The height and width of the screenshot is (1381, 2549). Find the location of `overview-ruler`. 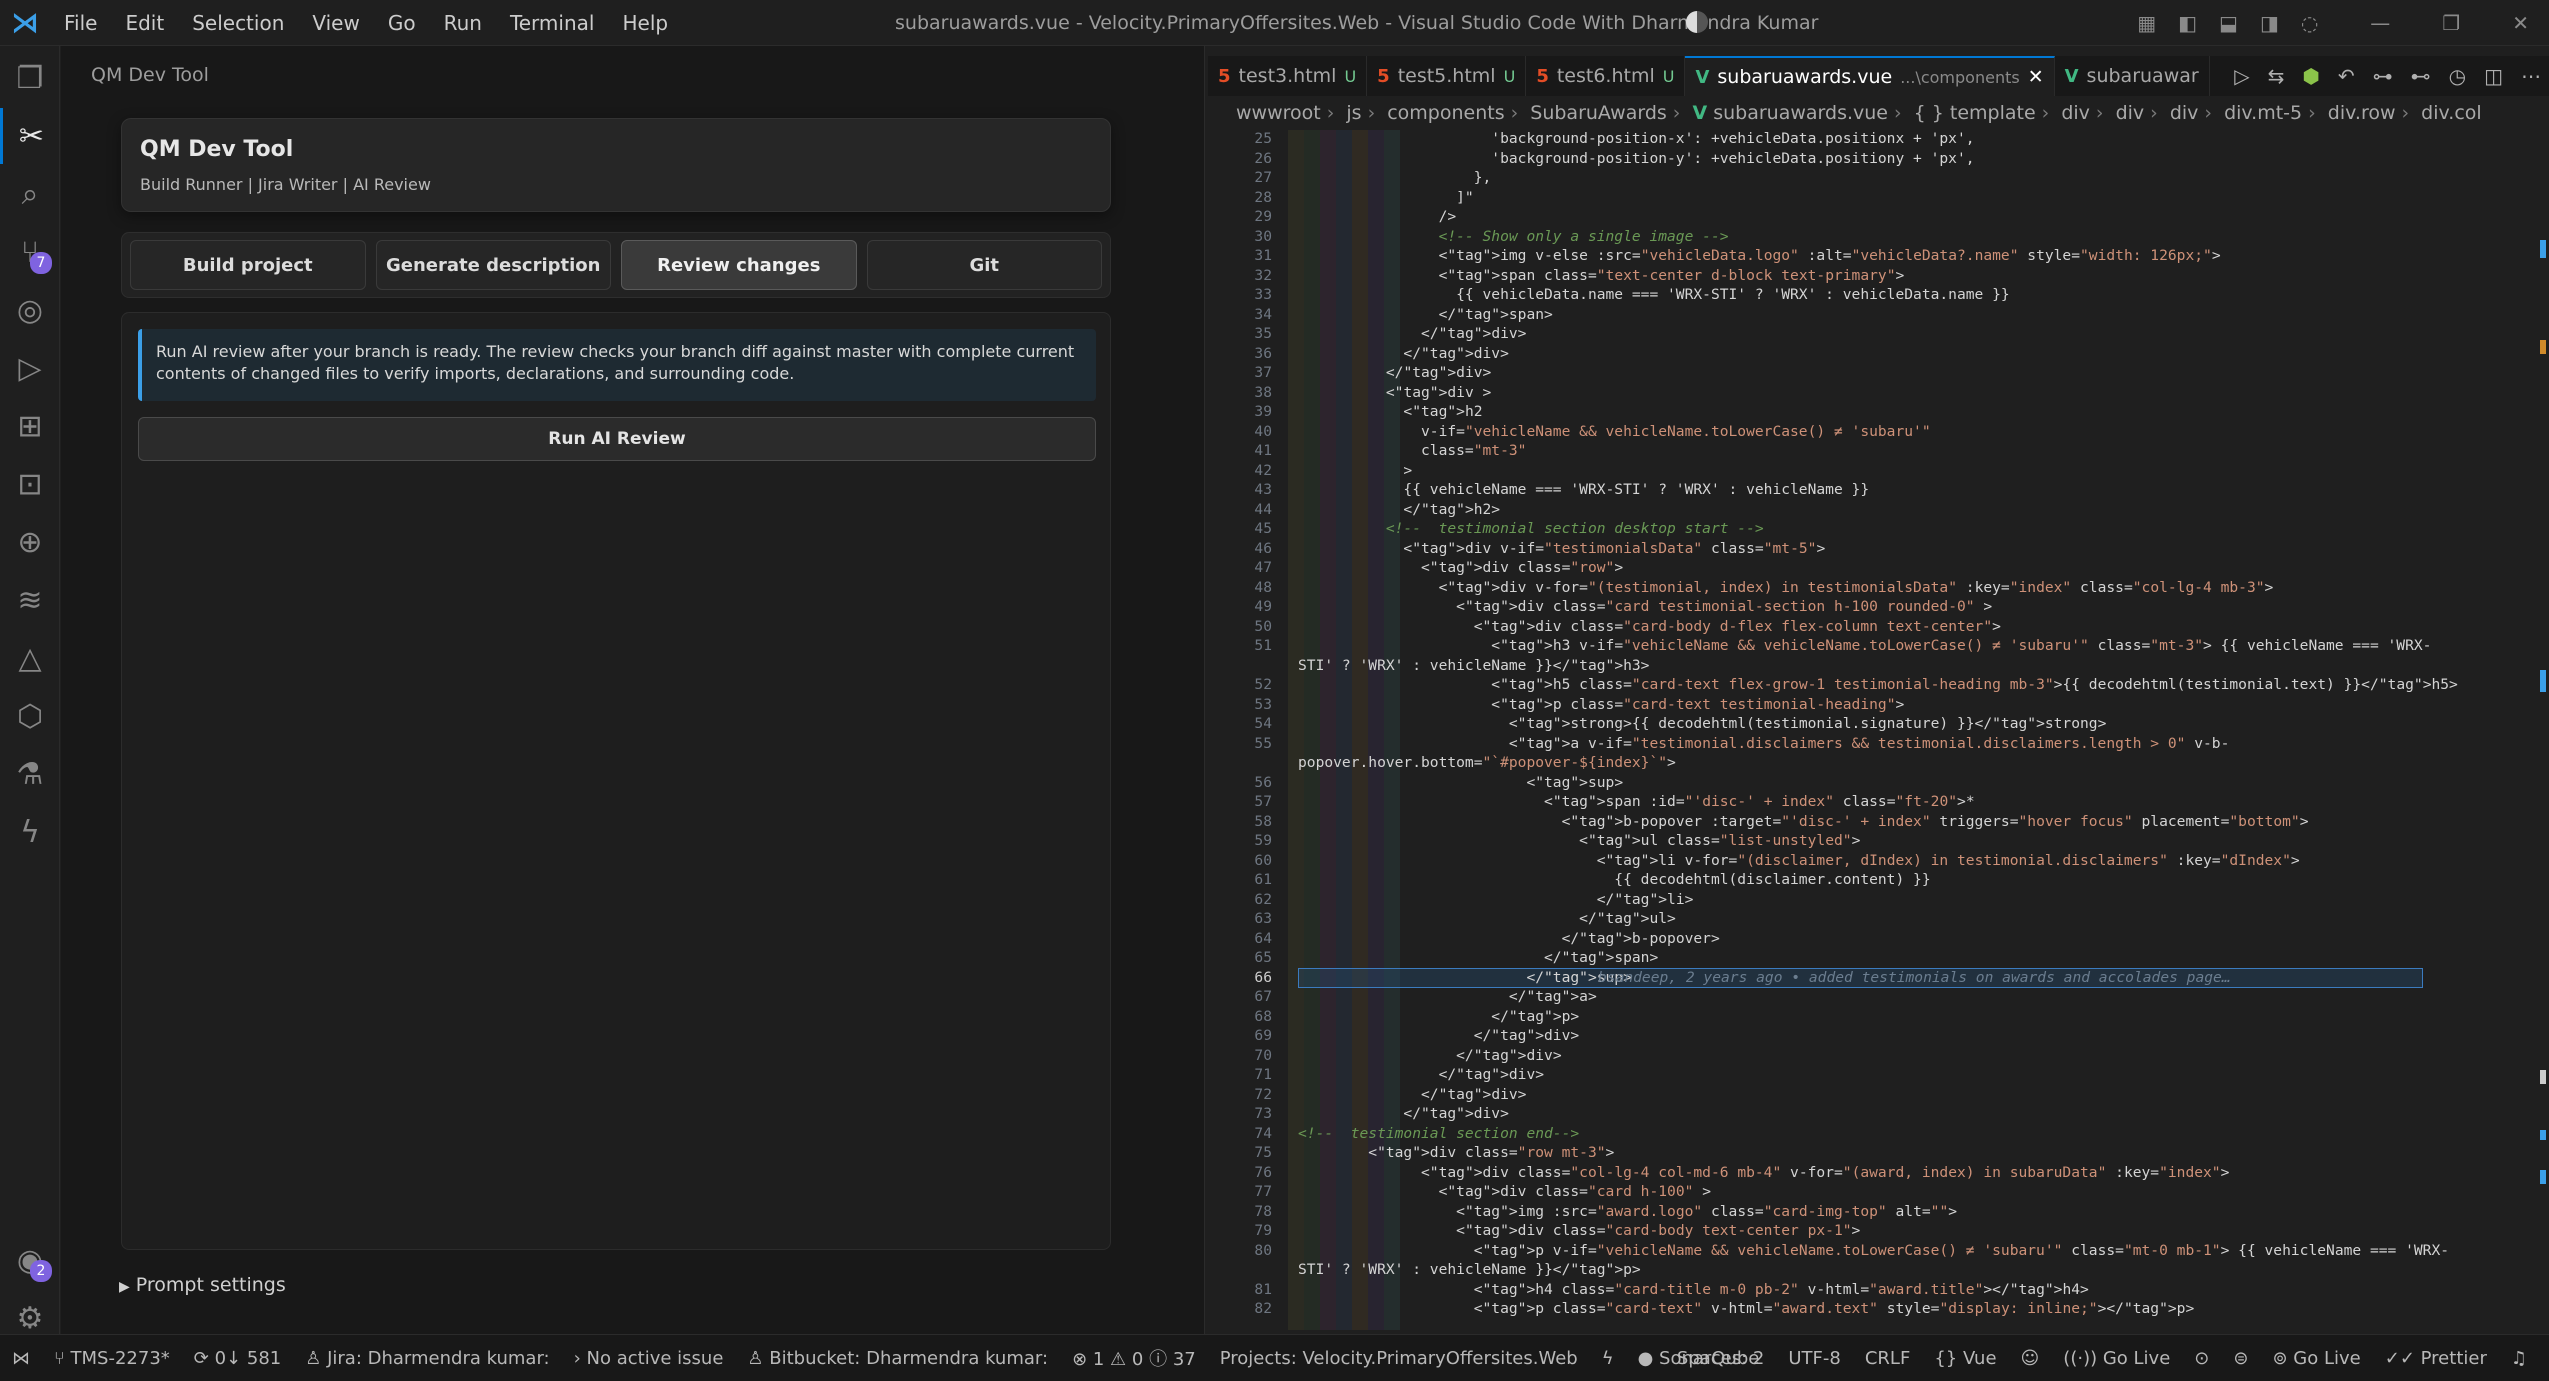

overview-ruler is located at coordinates (2542, 730).